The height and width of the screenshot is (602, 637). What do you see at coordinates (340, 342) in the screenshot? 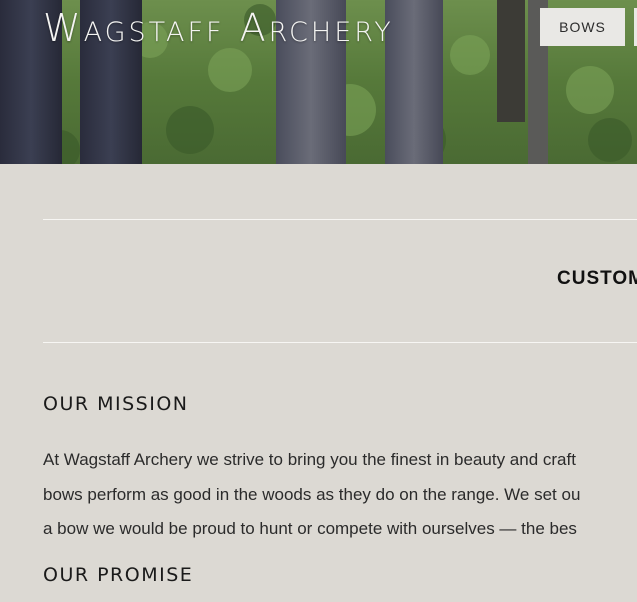
I see `divider-bottom` at bounding box center [340, 342].